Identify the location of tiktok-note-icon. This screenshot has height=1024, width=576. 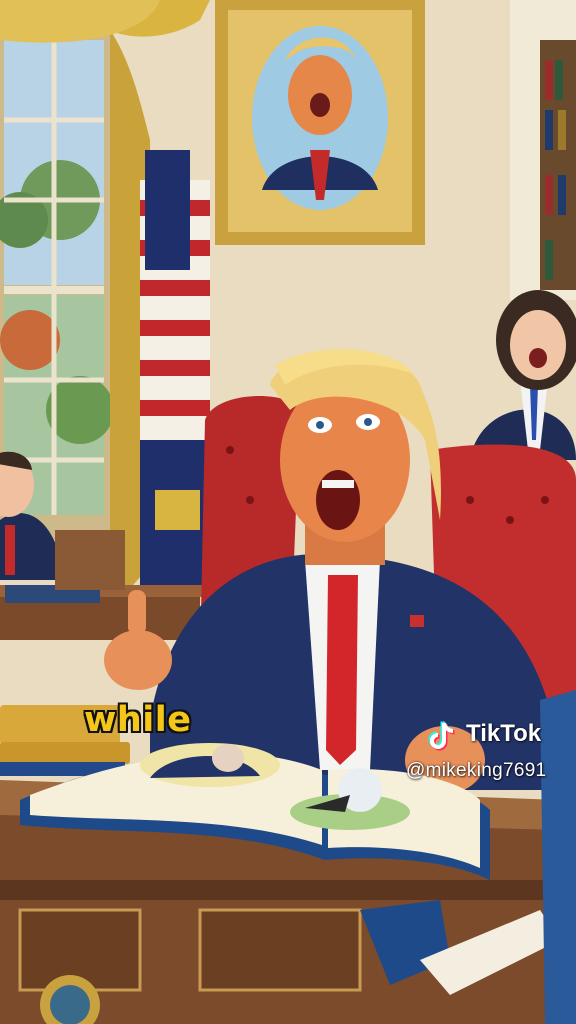
(441, 735).